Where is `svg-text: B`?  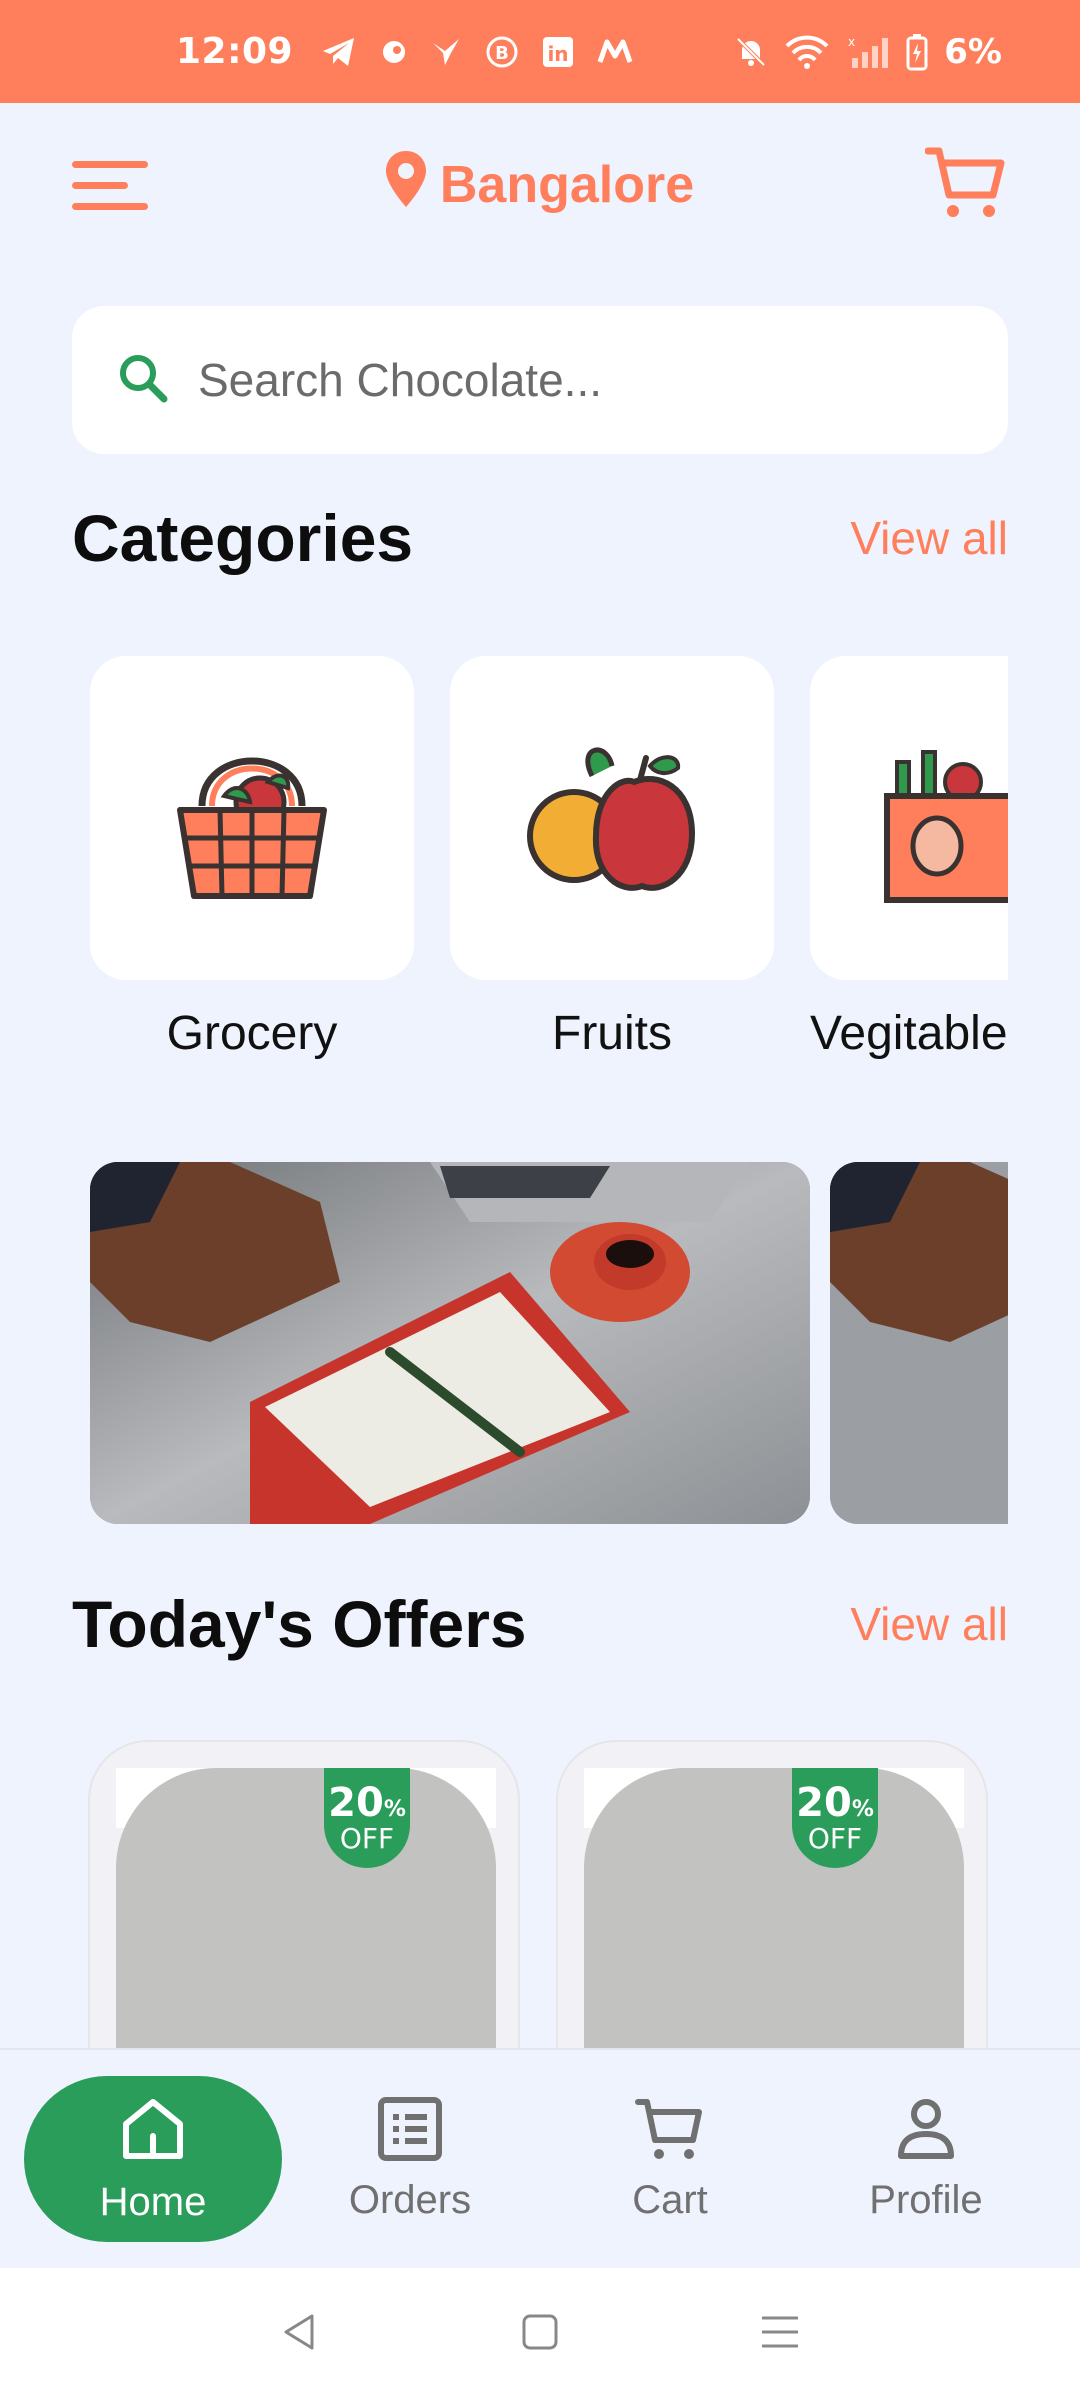 svg-text: B is located at coordinates (502, 53).